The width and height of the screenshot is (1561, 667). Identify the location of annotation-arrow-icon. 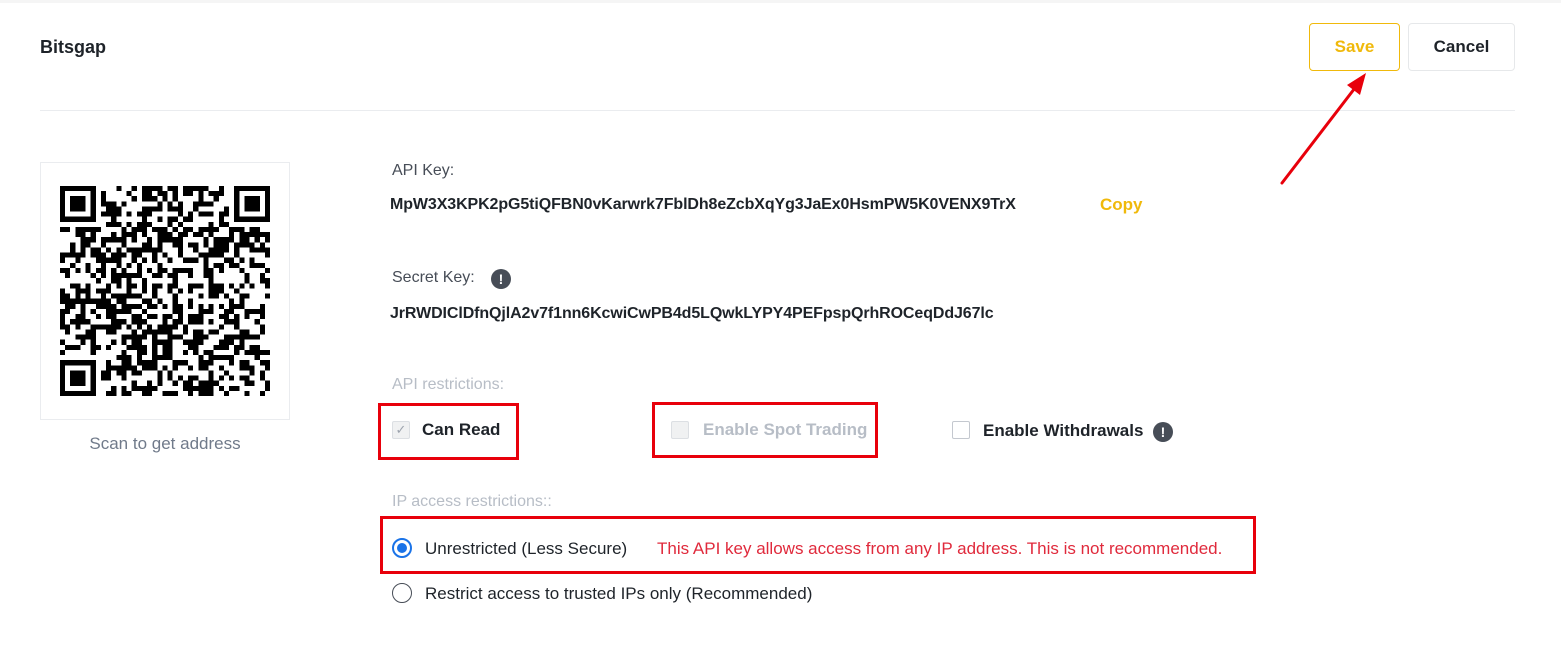
(1323, 129).